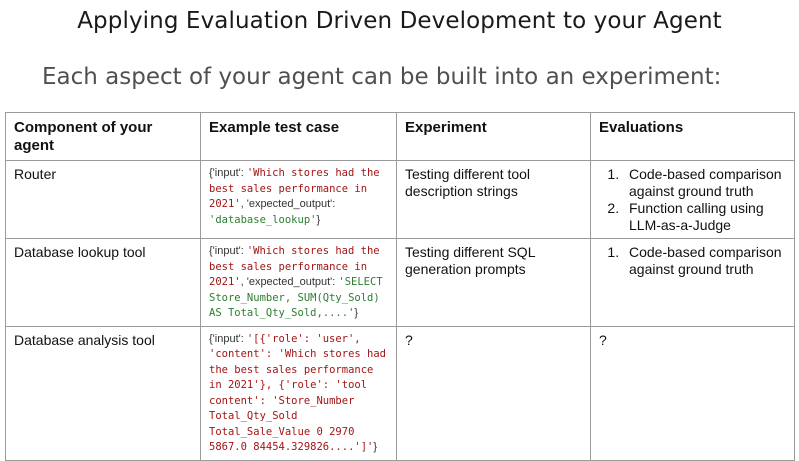  What do you see at coordinates (103, 282) in the screenshot?
I see `component-cell: Database lookup tool` at bounding box center [103, 282].